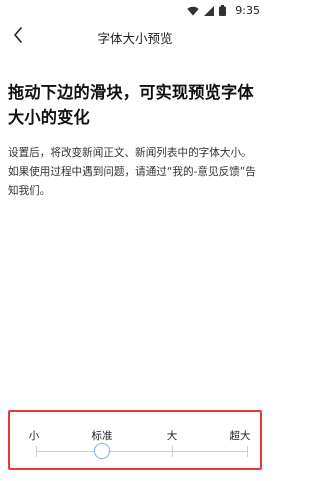 This screenshot has height=481, width=320. What do you see at coordinates (135, 10) in the screenshot?
I see `status-bar: 9:35` at bounding box center [135, 10].